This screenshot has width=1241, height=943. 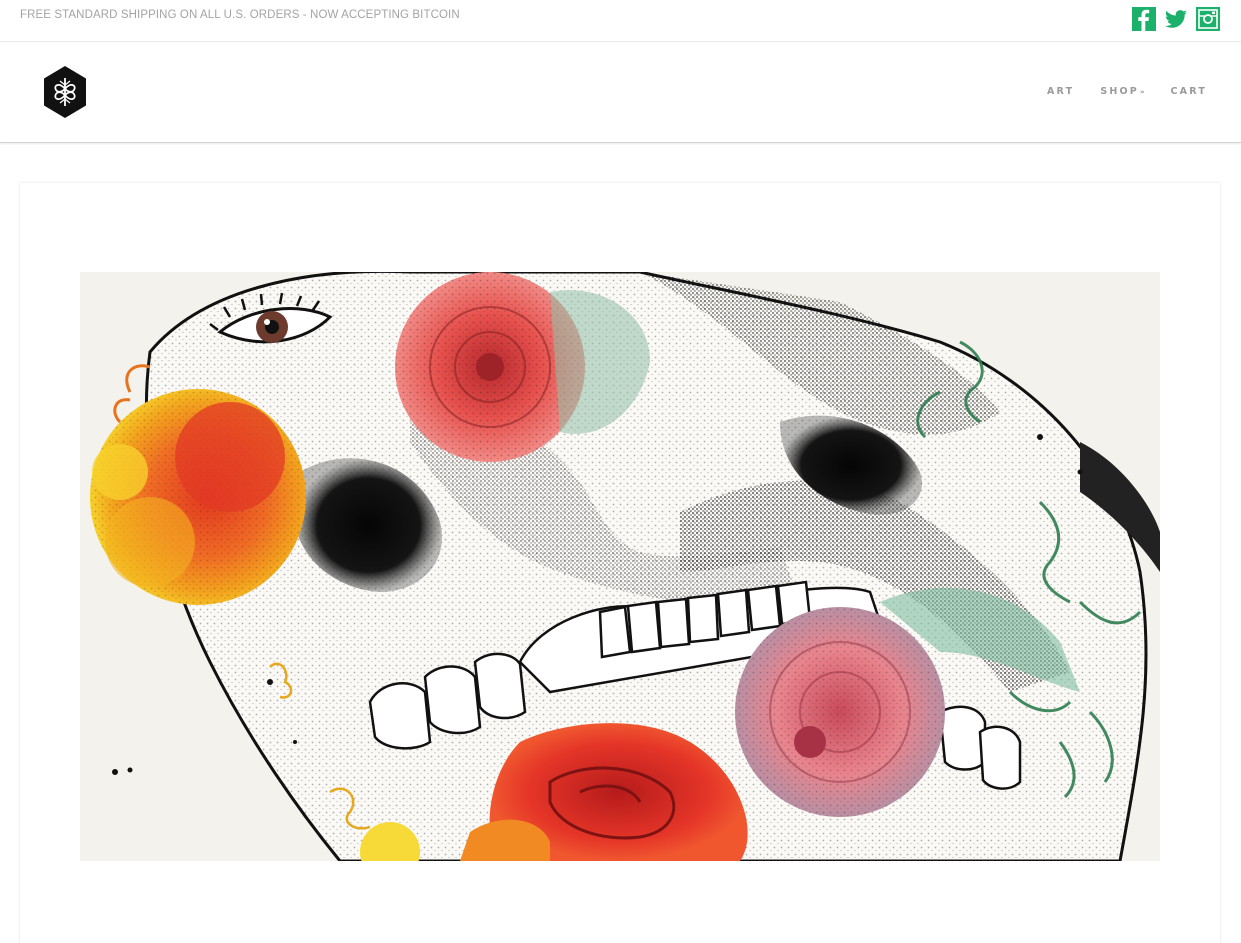 I want to click on facebook-link, so click(x=1144, y=19).